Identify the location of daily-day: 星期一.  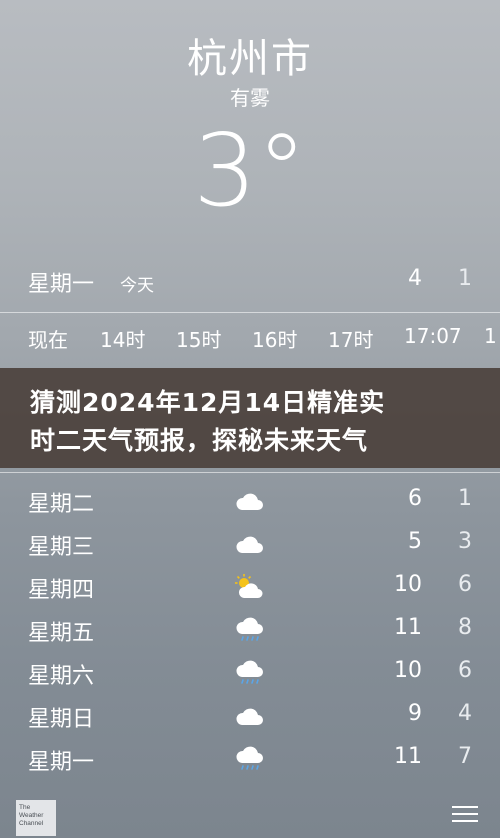
(61, 762).